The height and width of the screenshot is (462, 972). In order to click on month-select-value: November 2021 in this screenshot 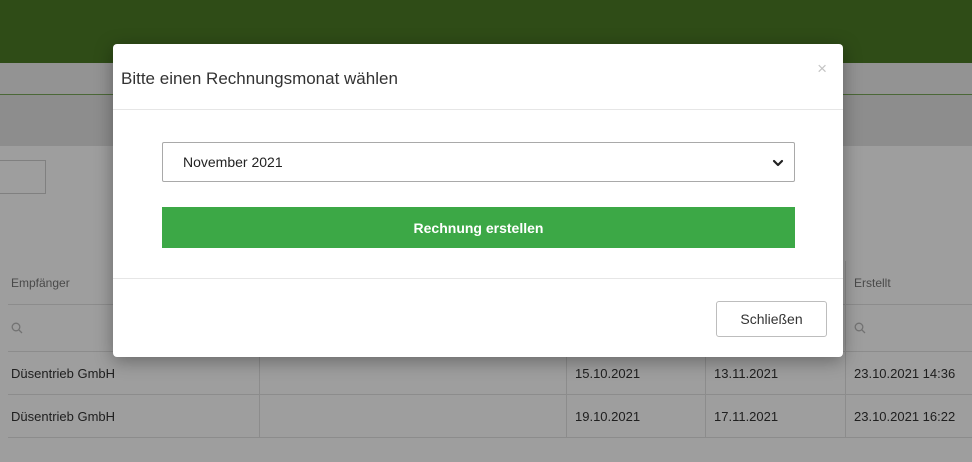, I will do `click(233, 162)`.